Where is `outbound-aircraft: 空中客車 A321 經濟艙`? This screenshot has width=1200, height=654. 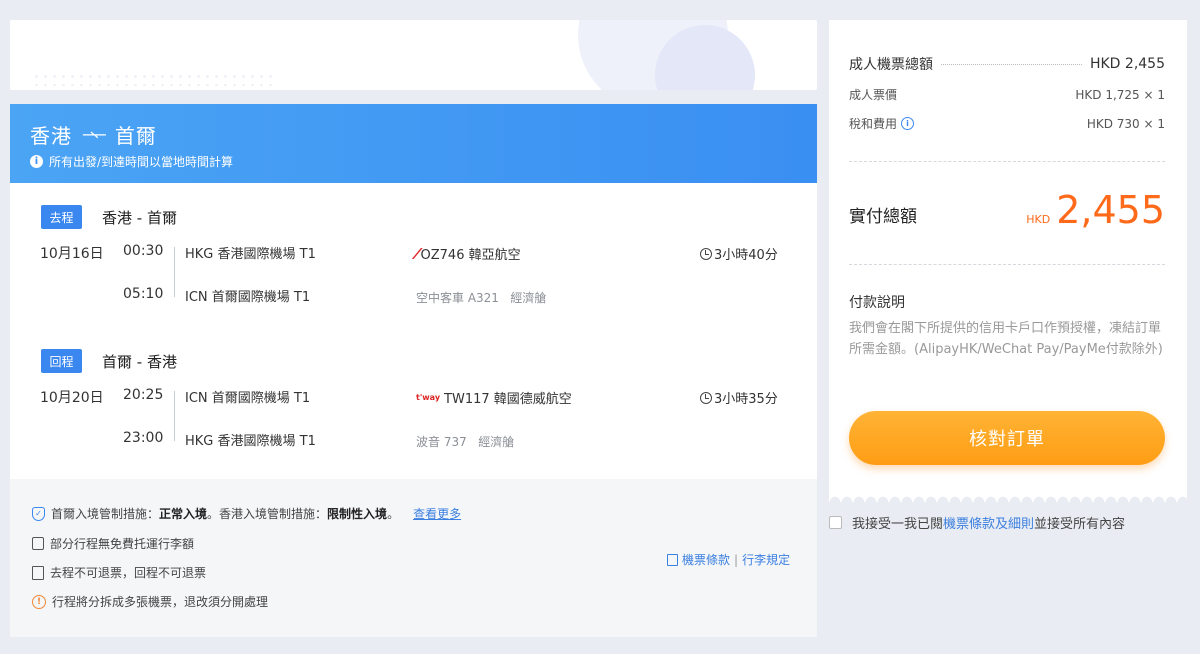
outbound-aircraft: 空中客車 A321 經濟艙 is located at coordinates (481, 297).